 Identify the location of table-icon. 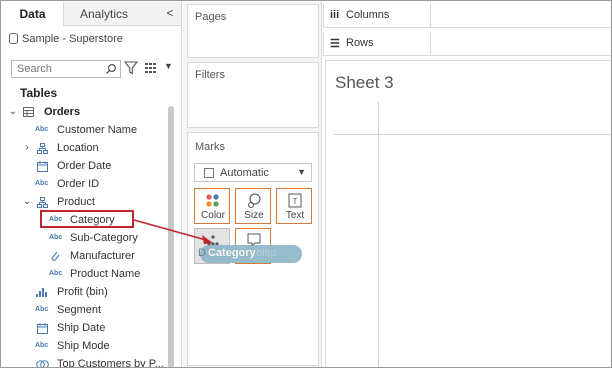
(28, 112).